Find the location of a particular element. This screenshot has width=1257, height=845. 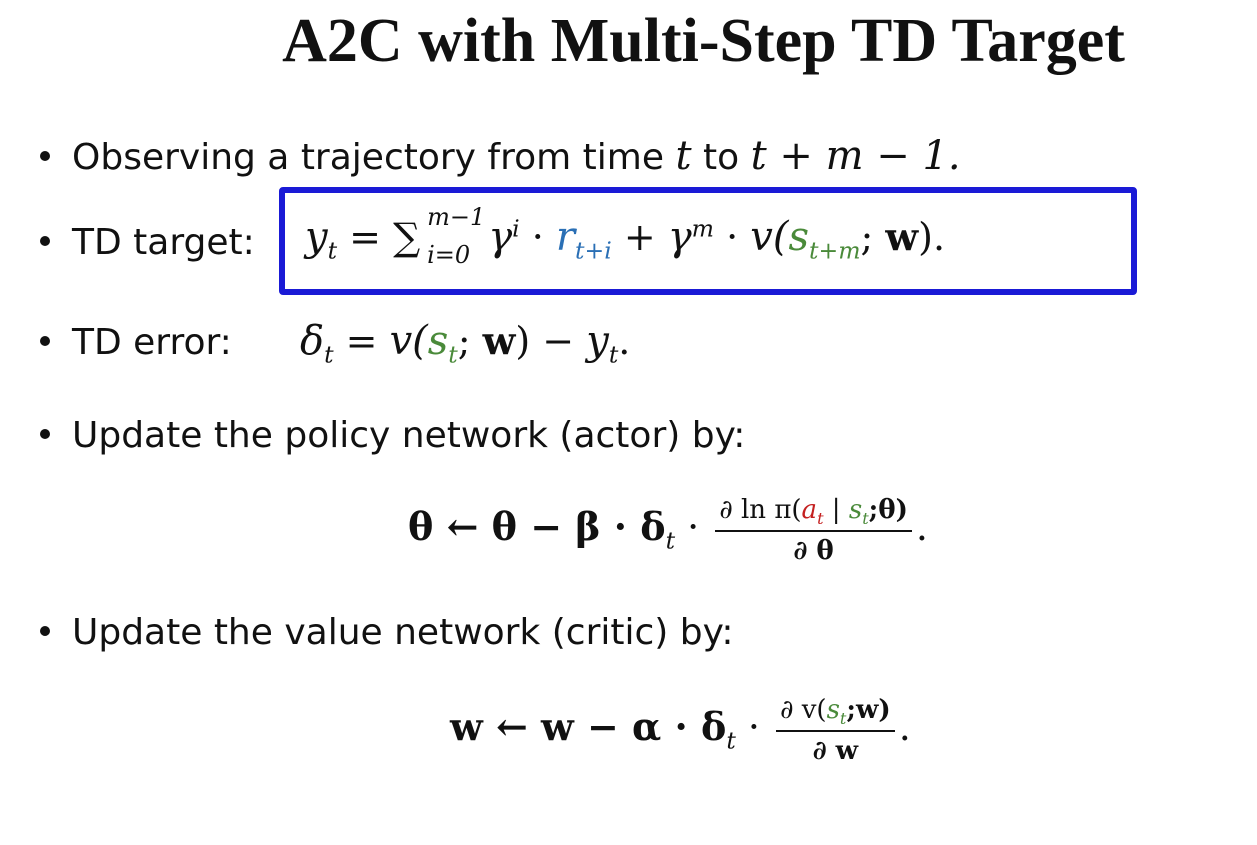

actor-gradient-numerator: ∂ ln π(at | st;θ) is located at coordinates (813, 514).